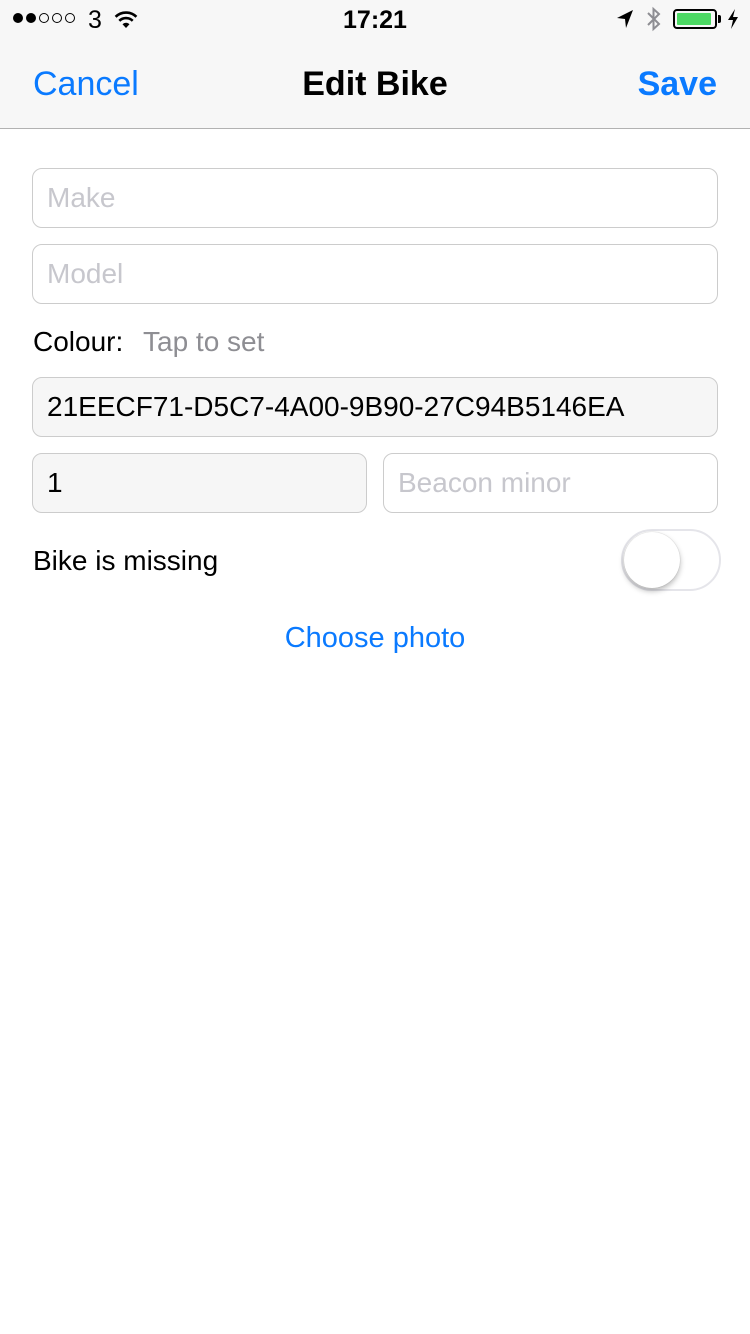 This screenshot has width=750, height=1334. I want to click on battery-level, so click(694, 19).